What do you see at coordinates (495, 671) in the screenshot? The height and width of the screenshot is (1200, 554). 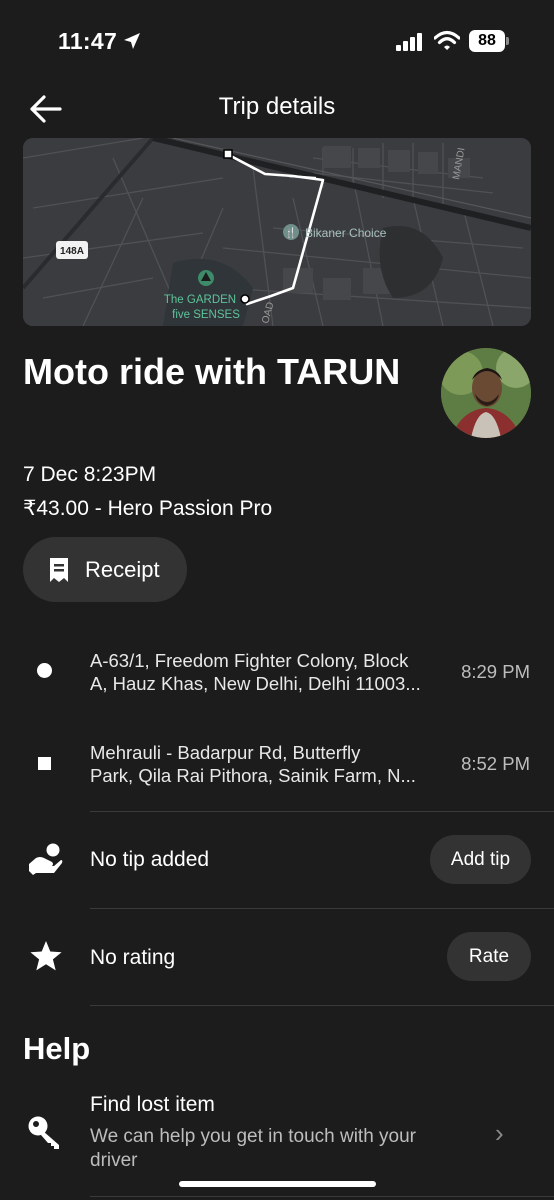 I see `pickup-time: 8:29 PM` at bounding box center [495, 671].